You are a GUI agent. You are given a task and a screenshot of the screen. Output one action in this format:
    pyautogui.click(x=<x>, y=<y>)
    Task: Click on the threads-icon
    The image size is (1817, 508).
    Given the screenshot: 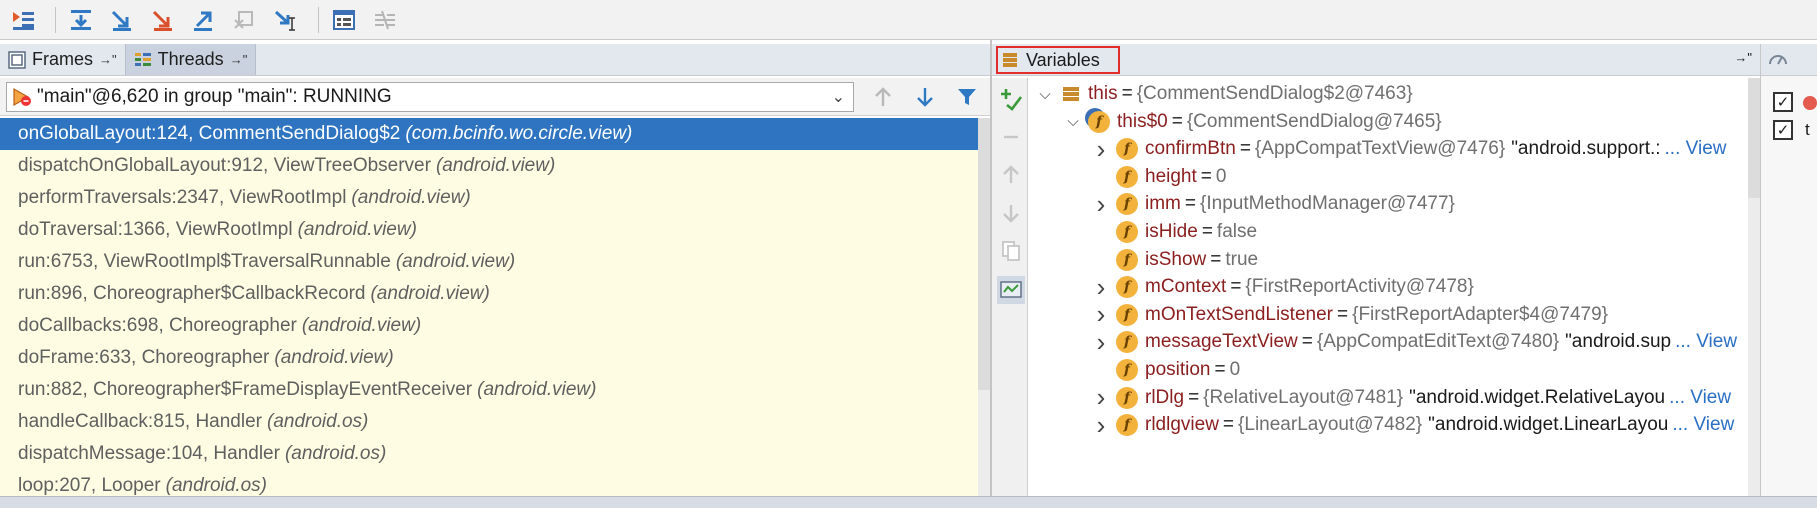 What is the action you would take?
    pyautogui.click(x=142, y=59)
    